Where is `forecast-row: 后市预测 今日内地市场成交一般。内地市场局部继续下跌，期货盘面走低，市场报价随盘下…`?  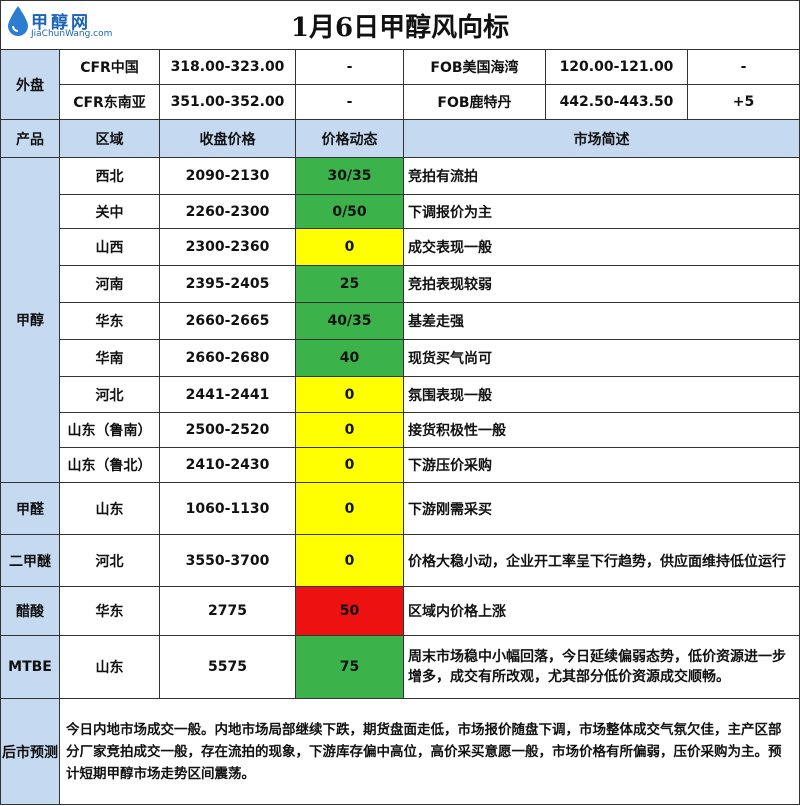 forecast-row: 后市预测 今日内地市场成交一般。内地市场局部继续下跌，期货盘面走低，市场报价随盘下… is located at coordinates (400, 751).